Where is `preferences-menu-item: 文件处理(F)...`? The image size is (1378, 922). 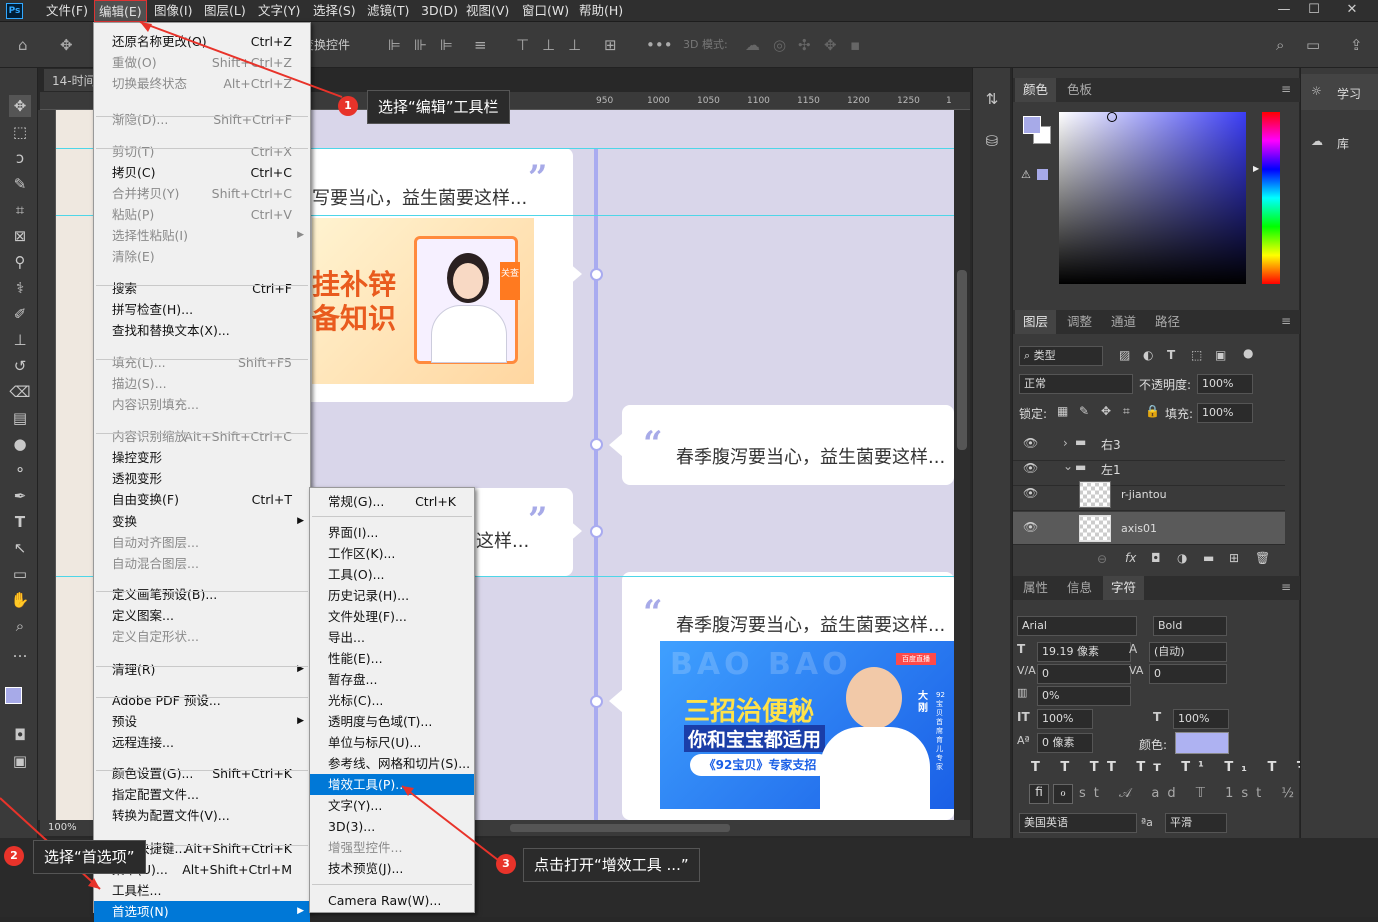
preferences-menu-item: 文件处理(F)... is located at coordinates (392, 616).